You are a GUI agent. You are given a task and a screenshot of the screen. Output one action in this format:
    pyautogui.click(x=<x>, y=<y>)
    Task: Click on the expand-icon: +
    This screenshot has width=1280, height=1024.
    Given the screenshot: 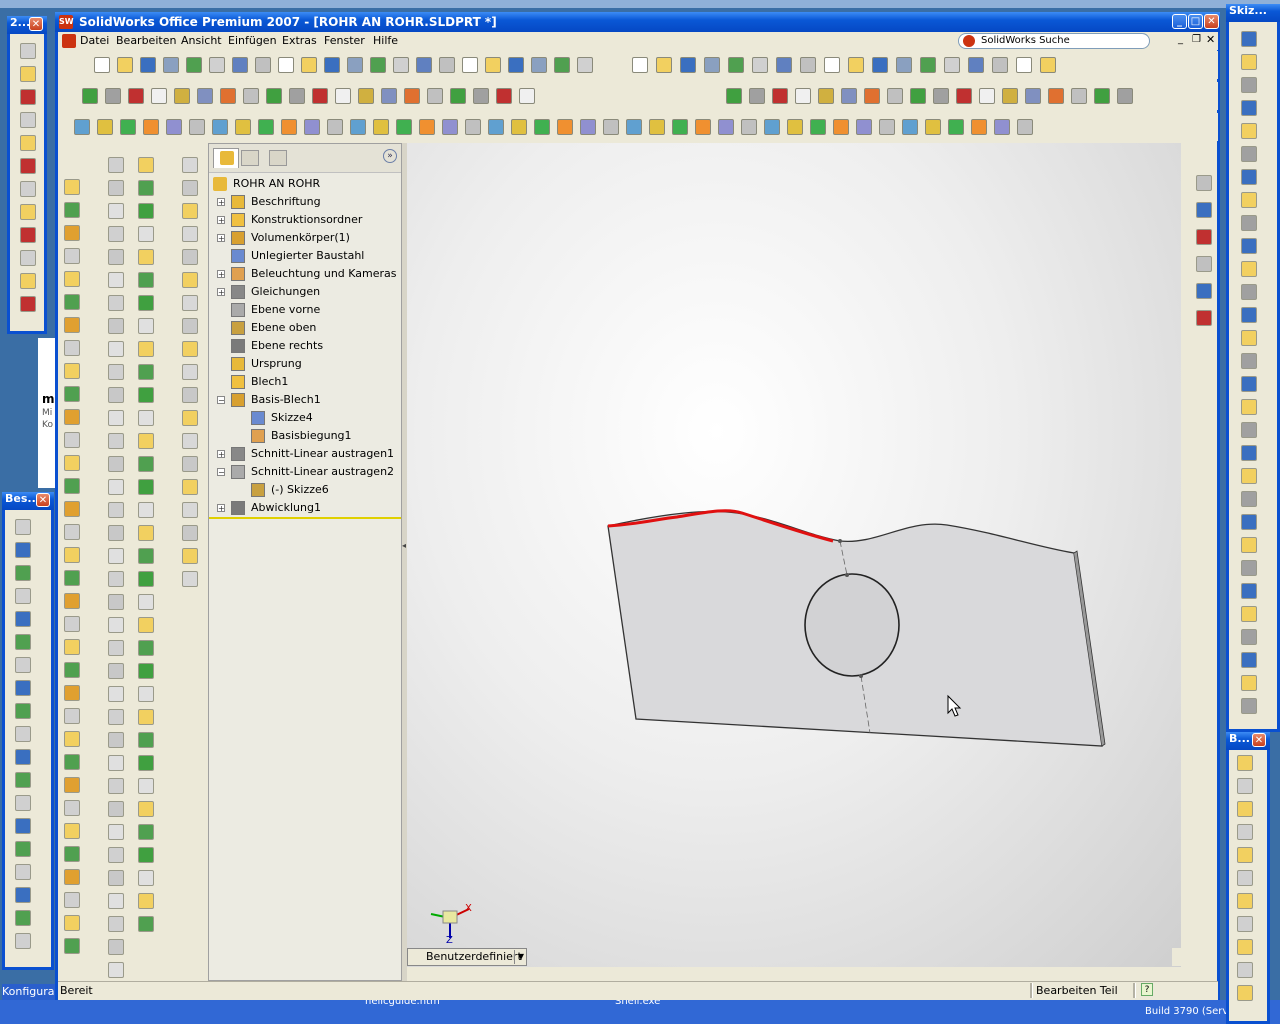 What is the action you would take?
    pyautogui.click(x=221, y=202)
    